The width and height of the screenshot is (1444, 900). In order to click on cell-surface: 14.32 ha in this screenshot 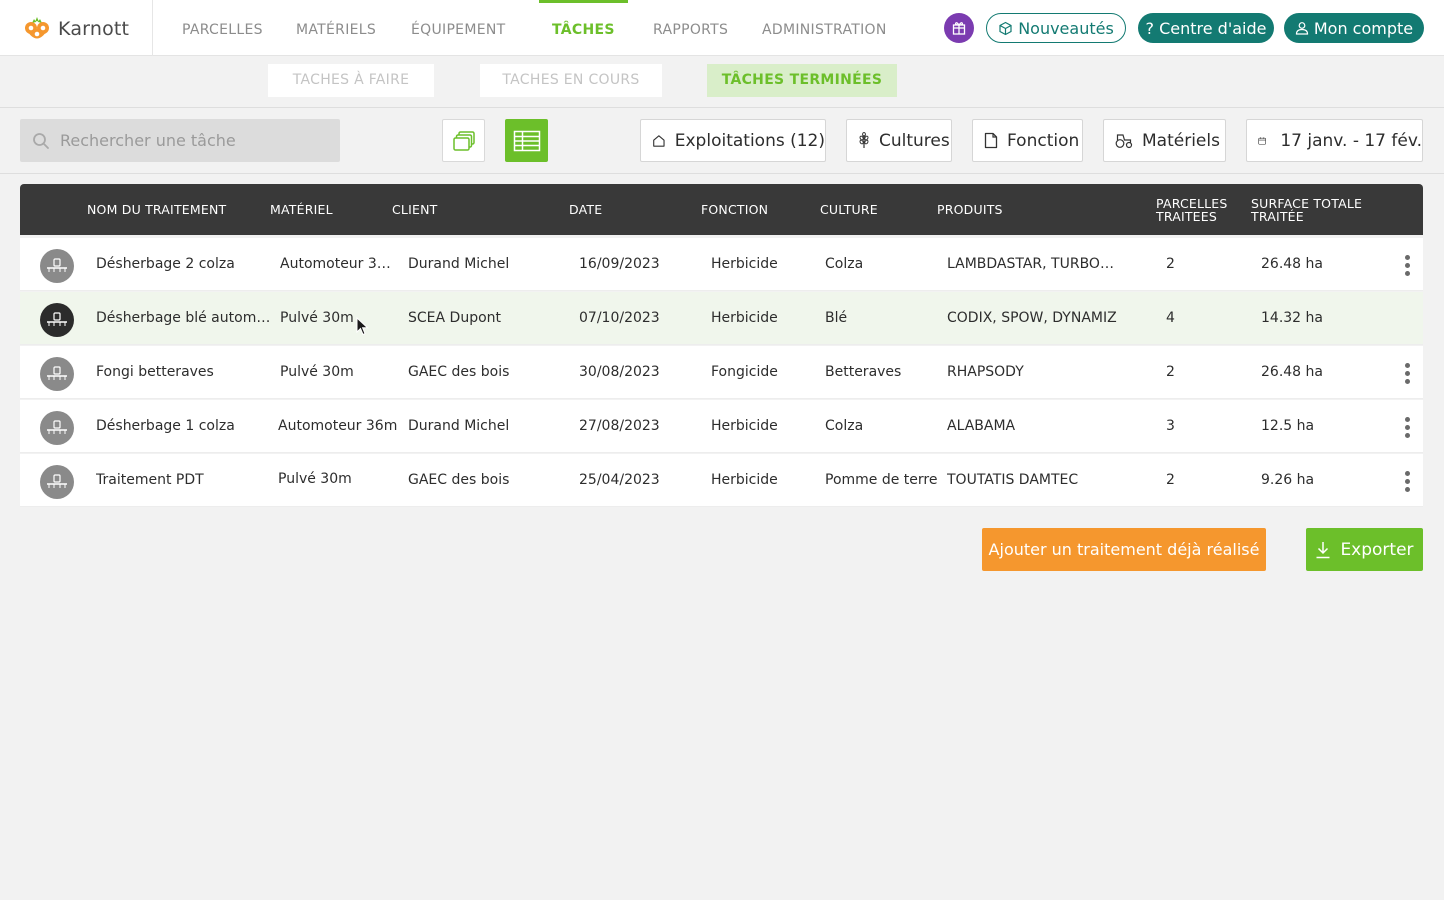, I will do `click(1292, 318)`.